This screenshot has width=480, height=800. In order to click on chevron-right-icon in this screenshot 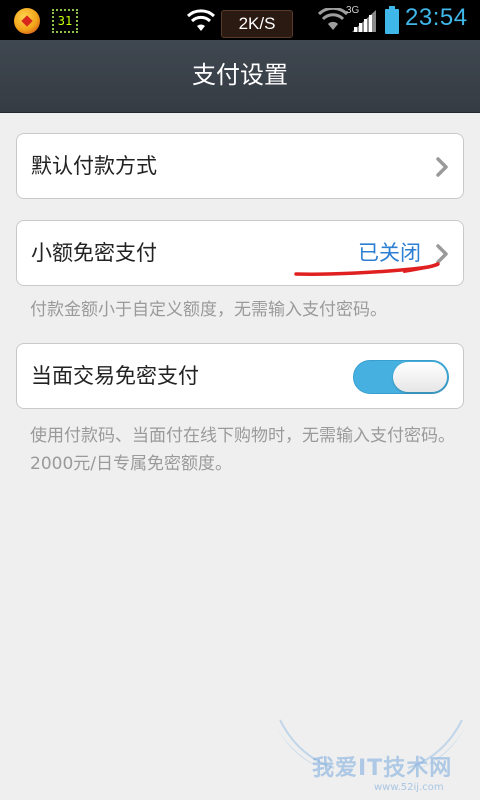, I will do `click(442, 167)`.